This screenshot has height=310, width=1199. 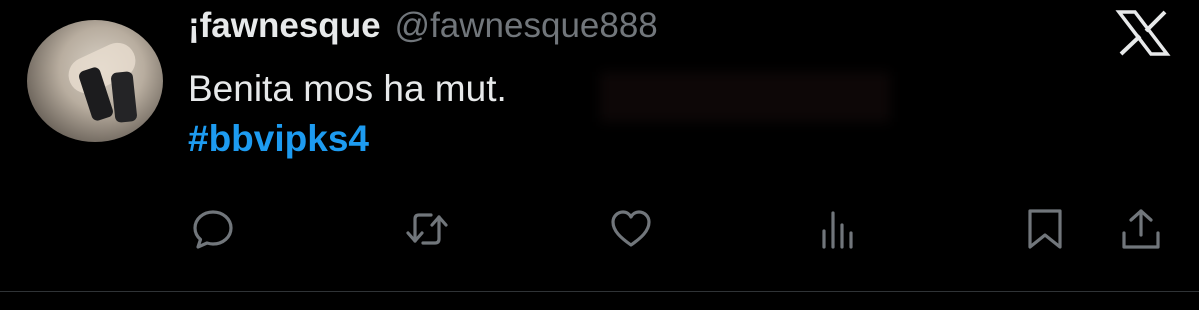 I want to click on reply-button, so click(x=213, y=229).